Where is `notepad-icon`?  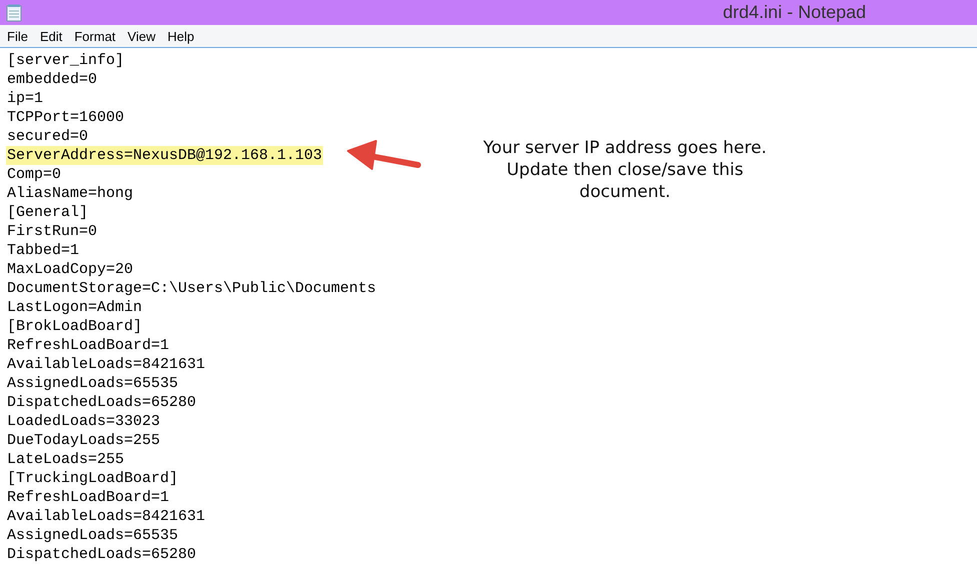 notepad-icon is located at coordinates (14, 13).